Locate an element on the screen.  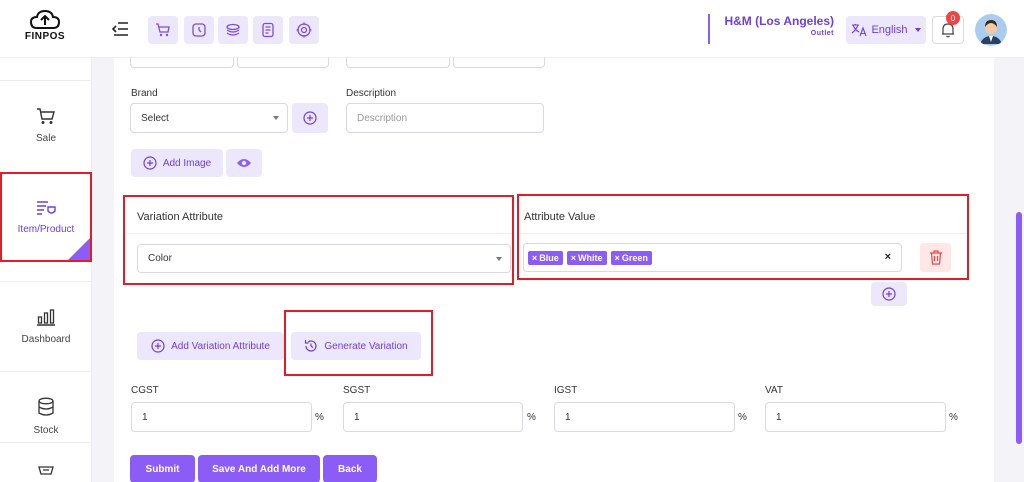
sgst-label: SGST is located at coordinates (357, 390).